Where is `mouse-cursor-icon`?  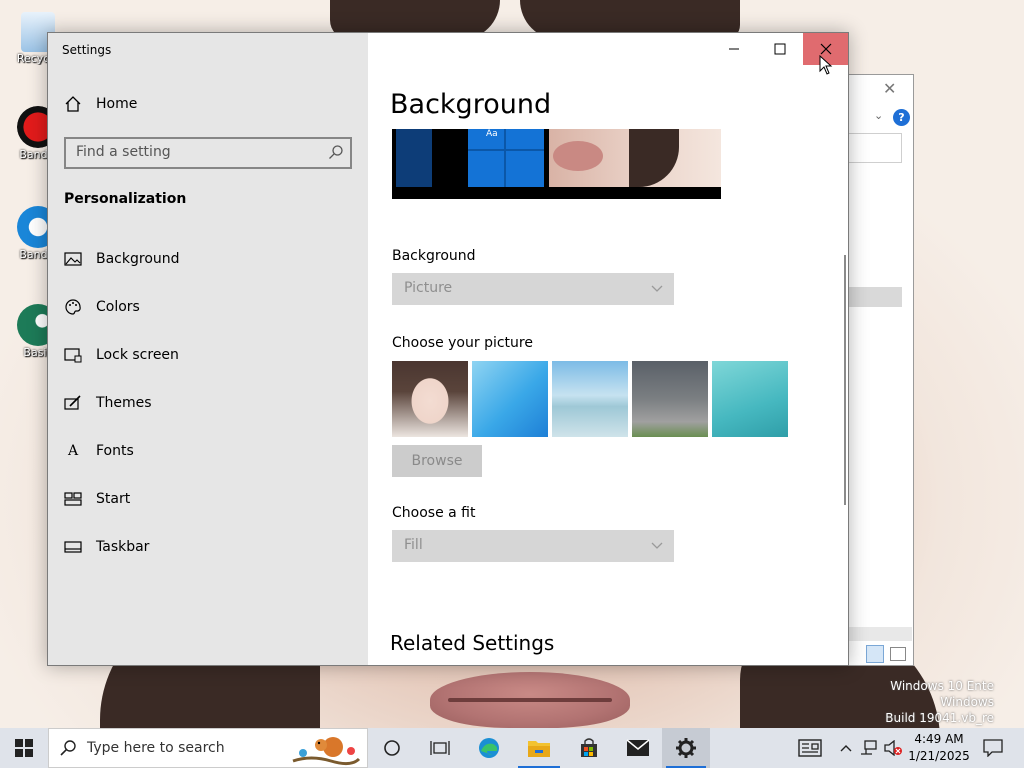 mouse-cursor-icon is located at coordinates (826, 65).